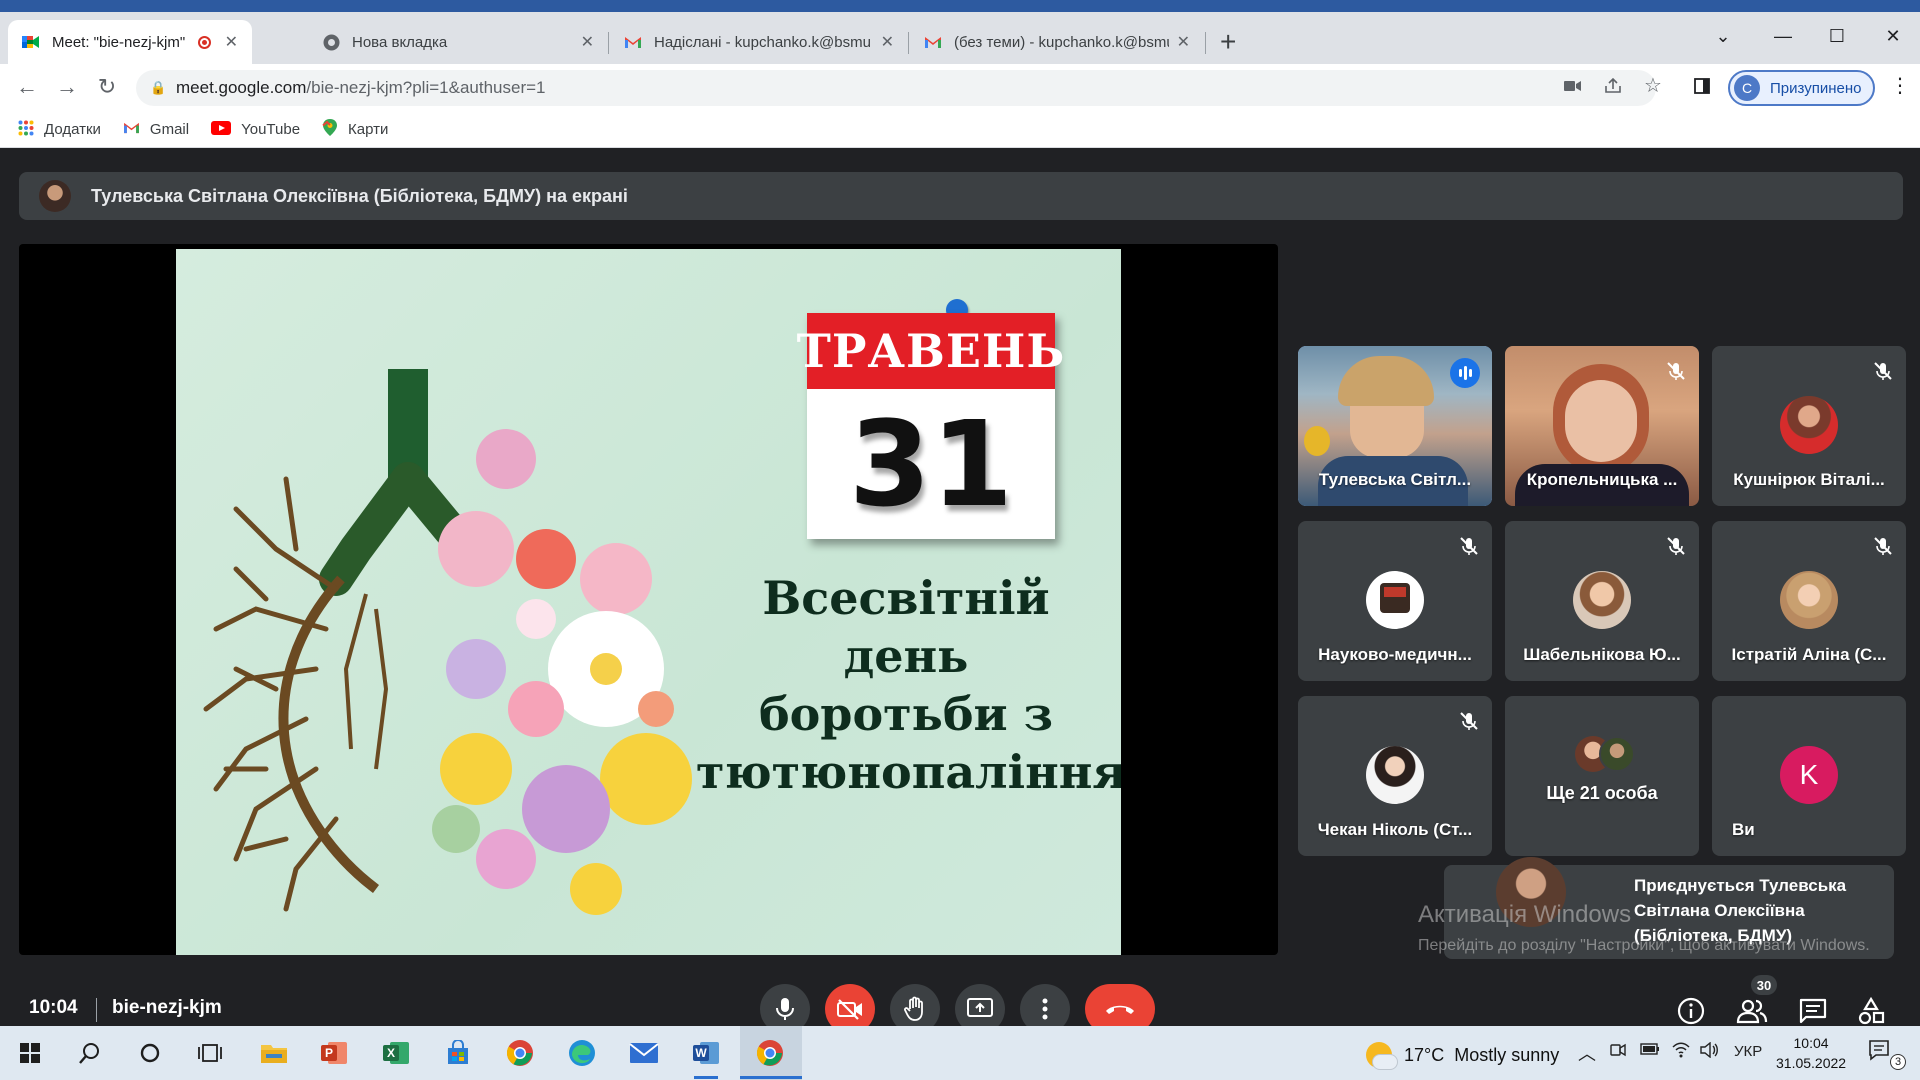 Image resolution: width=1920 pixels, height=1080 pixels. What do you see at coordinates (1783, 36) in the screenshot?
I see `minimize-button: —` at bounding box center [1783, 36].